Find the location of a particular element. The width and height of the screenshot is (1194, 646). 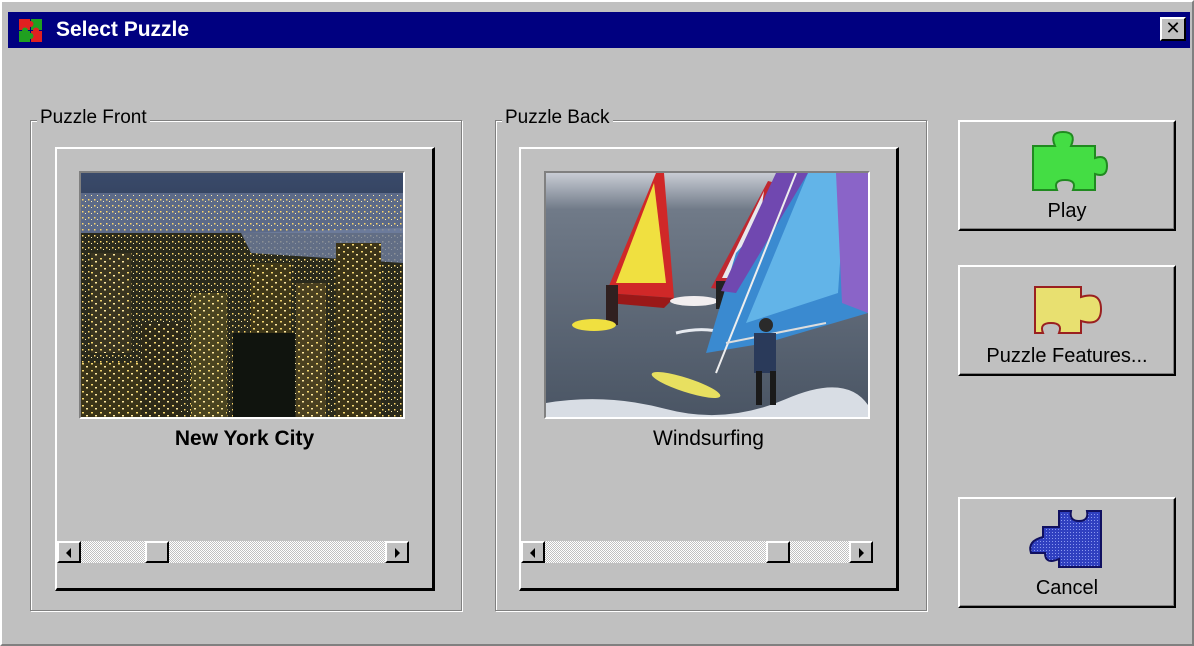

play-label: Play is located at coordinates (1067, 211).